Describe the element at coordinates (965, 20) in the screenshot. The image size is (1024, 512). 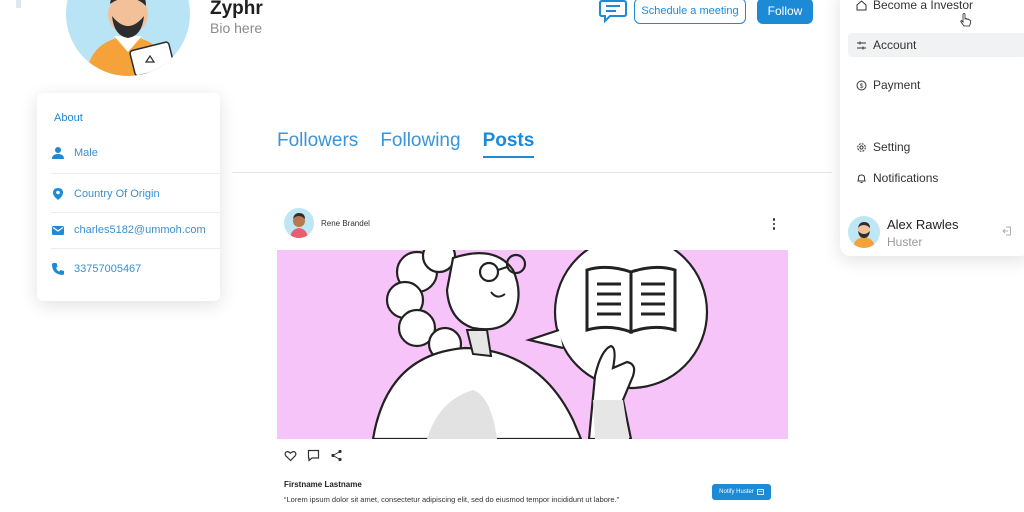
I see `hand-cursor-icon` at that location.